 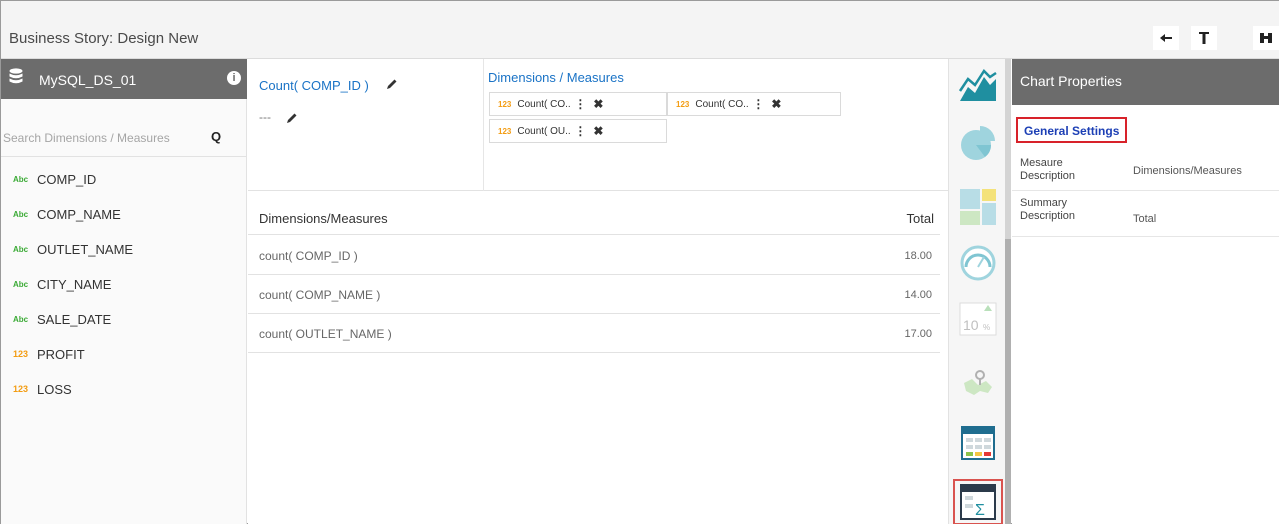 I want to click on column-header: Dimensions/Measures, so click(x=323, y=218).